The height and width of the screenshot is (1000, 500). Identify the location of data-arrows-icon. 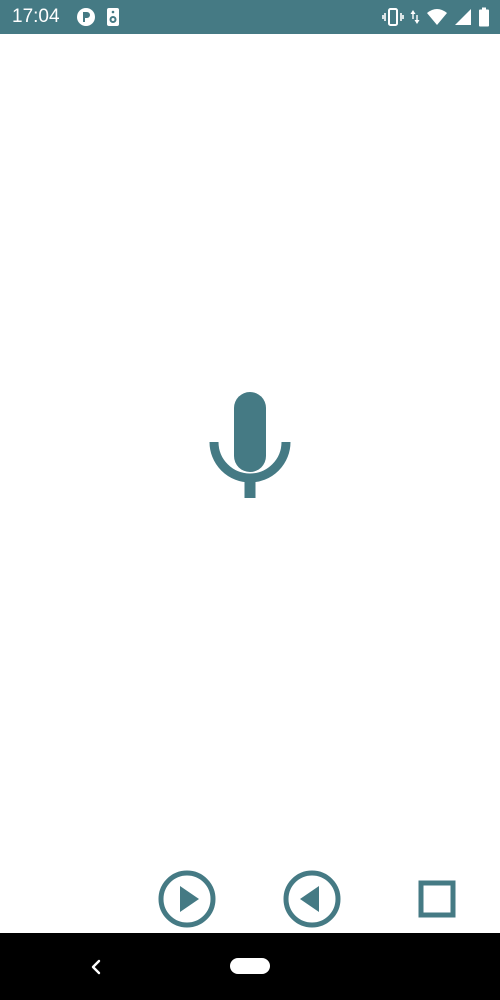
(415, 17).